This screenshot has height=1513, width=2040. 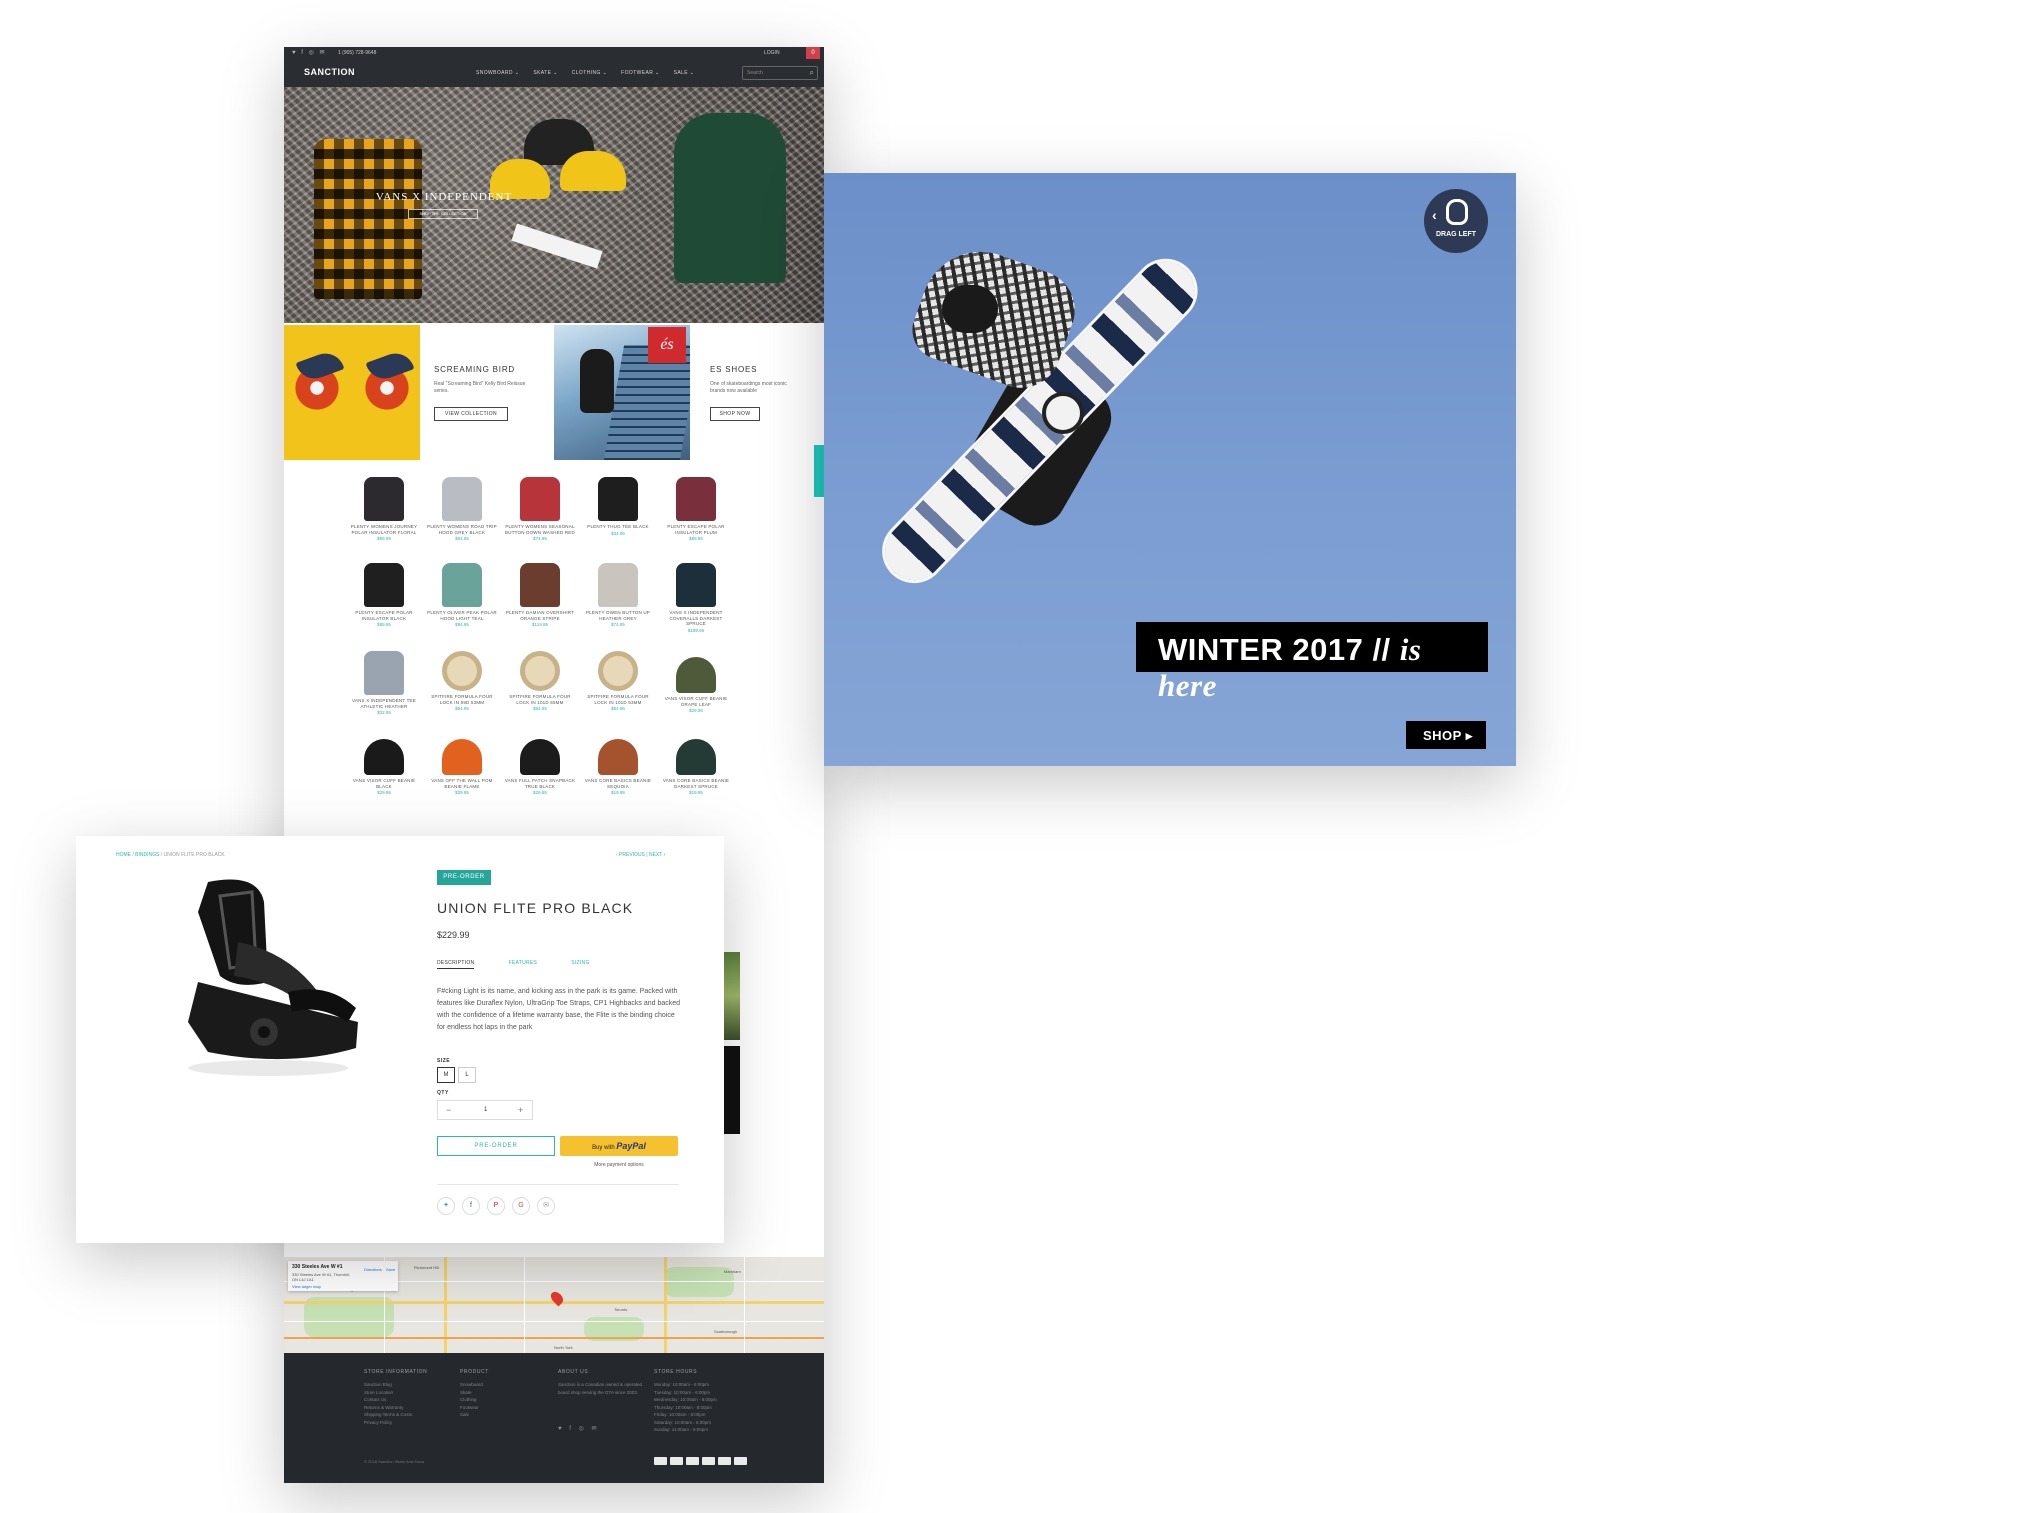 What do you see at coordinates (443, 214) in the screenshot?
I see `hero-cta-button: SHOP THE COLLECTION` at bounding box center [443, 214].